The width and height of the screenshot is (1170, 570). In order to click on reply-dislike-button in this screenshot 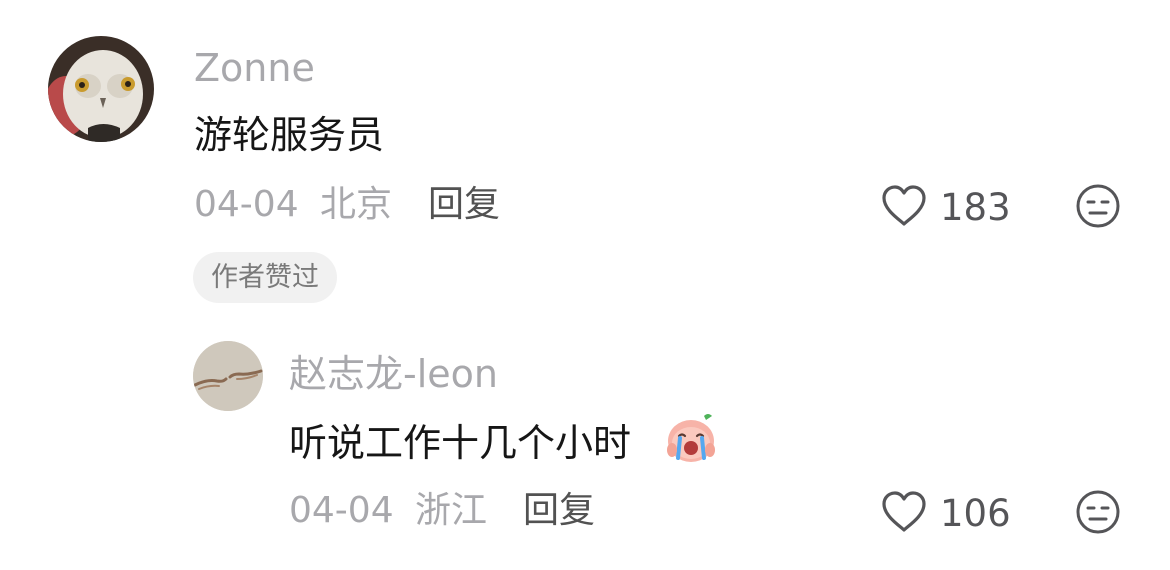, I will do `click(1098, 512)`.